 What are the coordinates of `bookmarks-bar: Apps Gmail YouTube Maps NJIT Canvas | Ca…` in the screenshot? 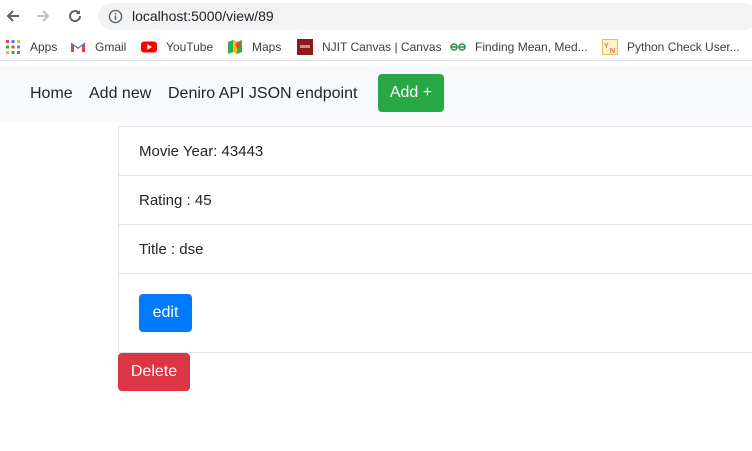 It's located at (376, 46).